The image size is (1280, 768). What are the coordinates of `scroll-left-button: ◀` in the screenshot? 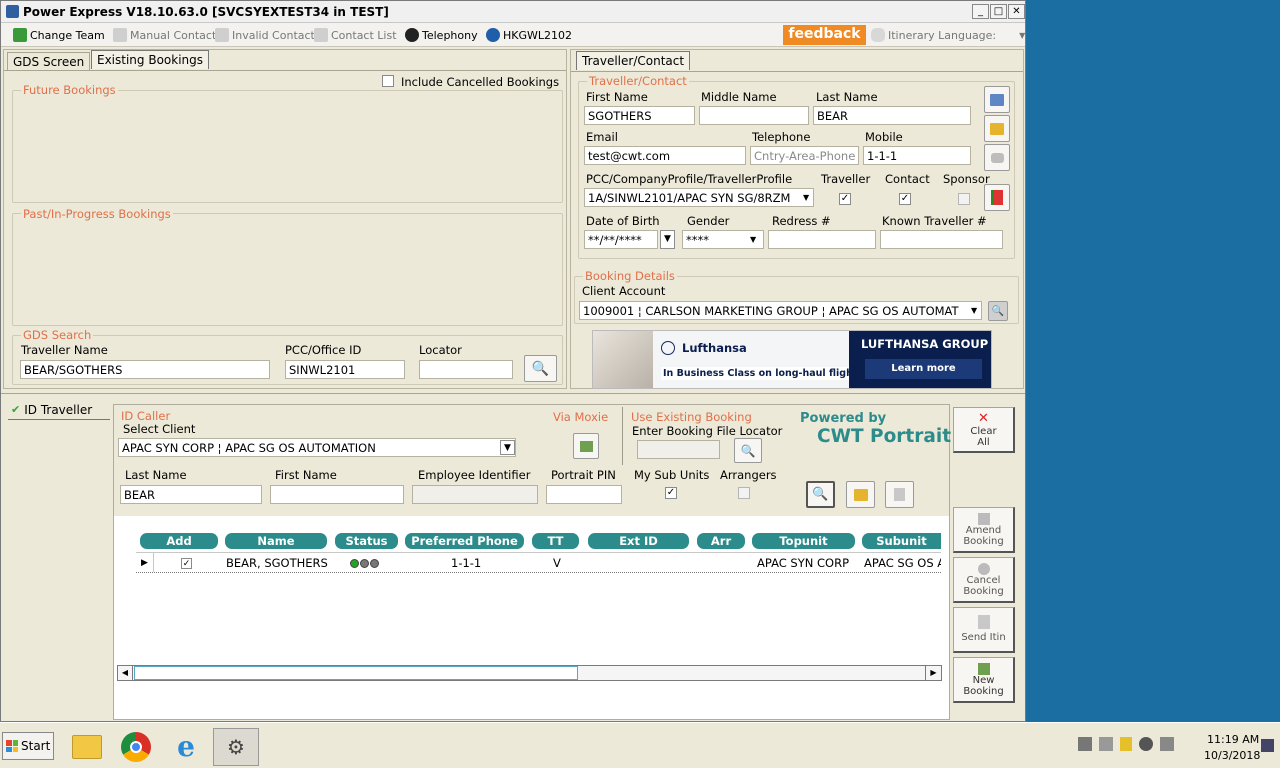 It's located at (125, 673).